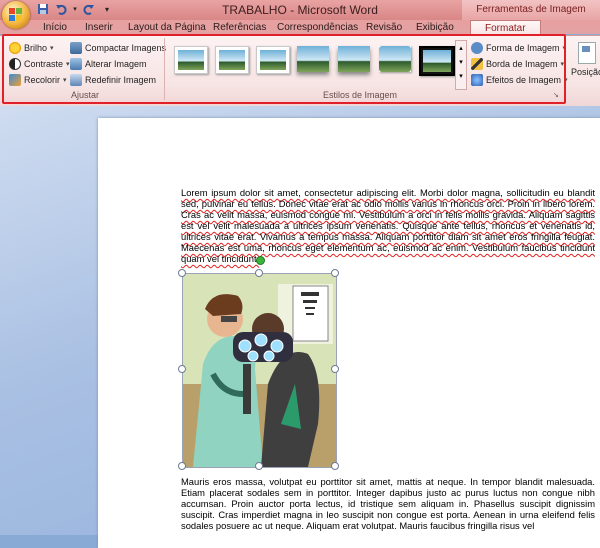  What do you see at coordinates (107, 9) in the screenshot?
I see `customize-icon: ▾` at bounding box center [107, 9].